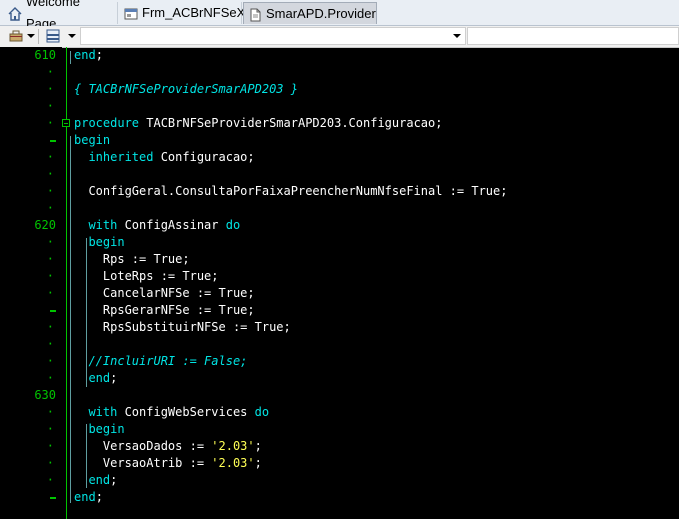 This screenshot has height=519, width=679. I want to click on line-number: 620, so click(45, 225).